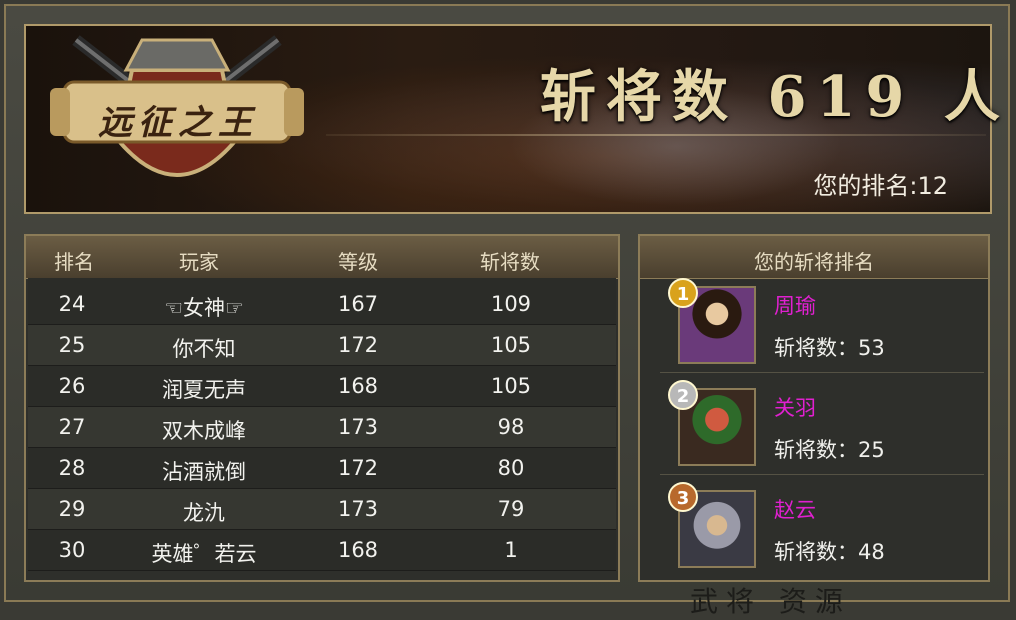 The image size is (1016, 620). What do you see at coordinates (72, 304) in the screenshot?
I see `rank-cell: 24` at bounding box center [72, 304].